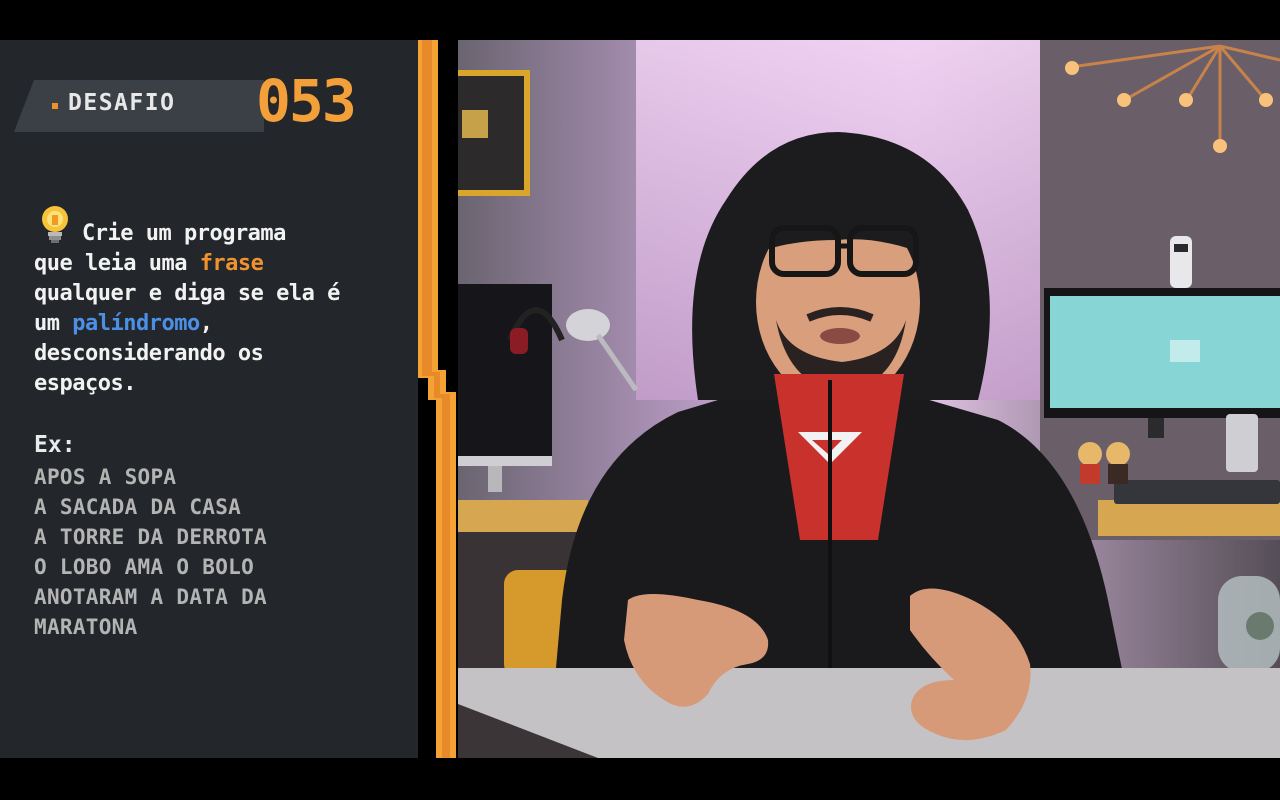 The height and width of the screenshot is (800, 1280). I want to click on example-item: A TORRE DA DERROTA, so click(150, 537).